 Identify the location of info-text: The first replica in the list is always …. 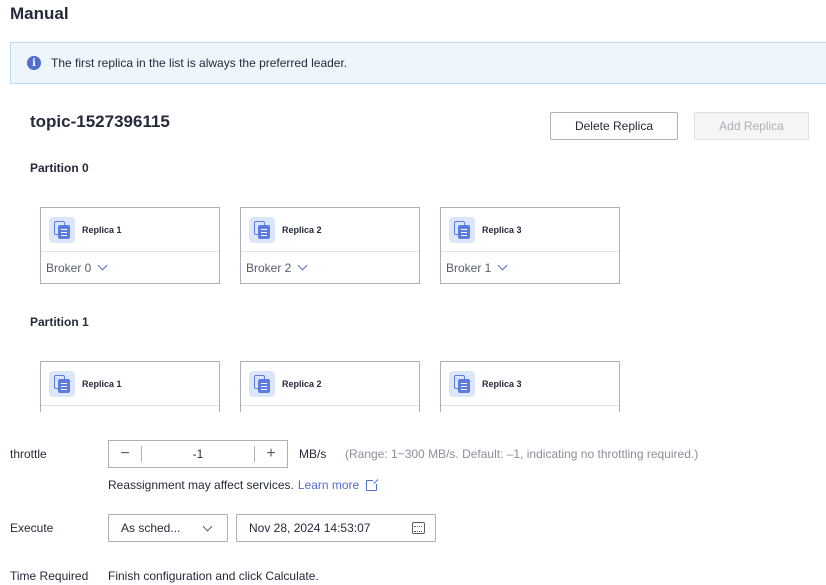
(199, 63).